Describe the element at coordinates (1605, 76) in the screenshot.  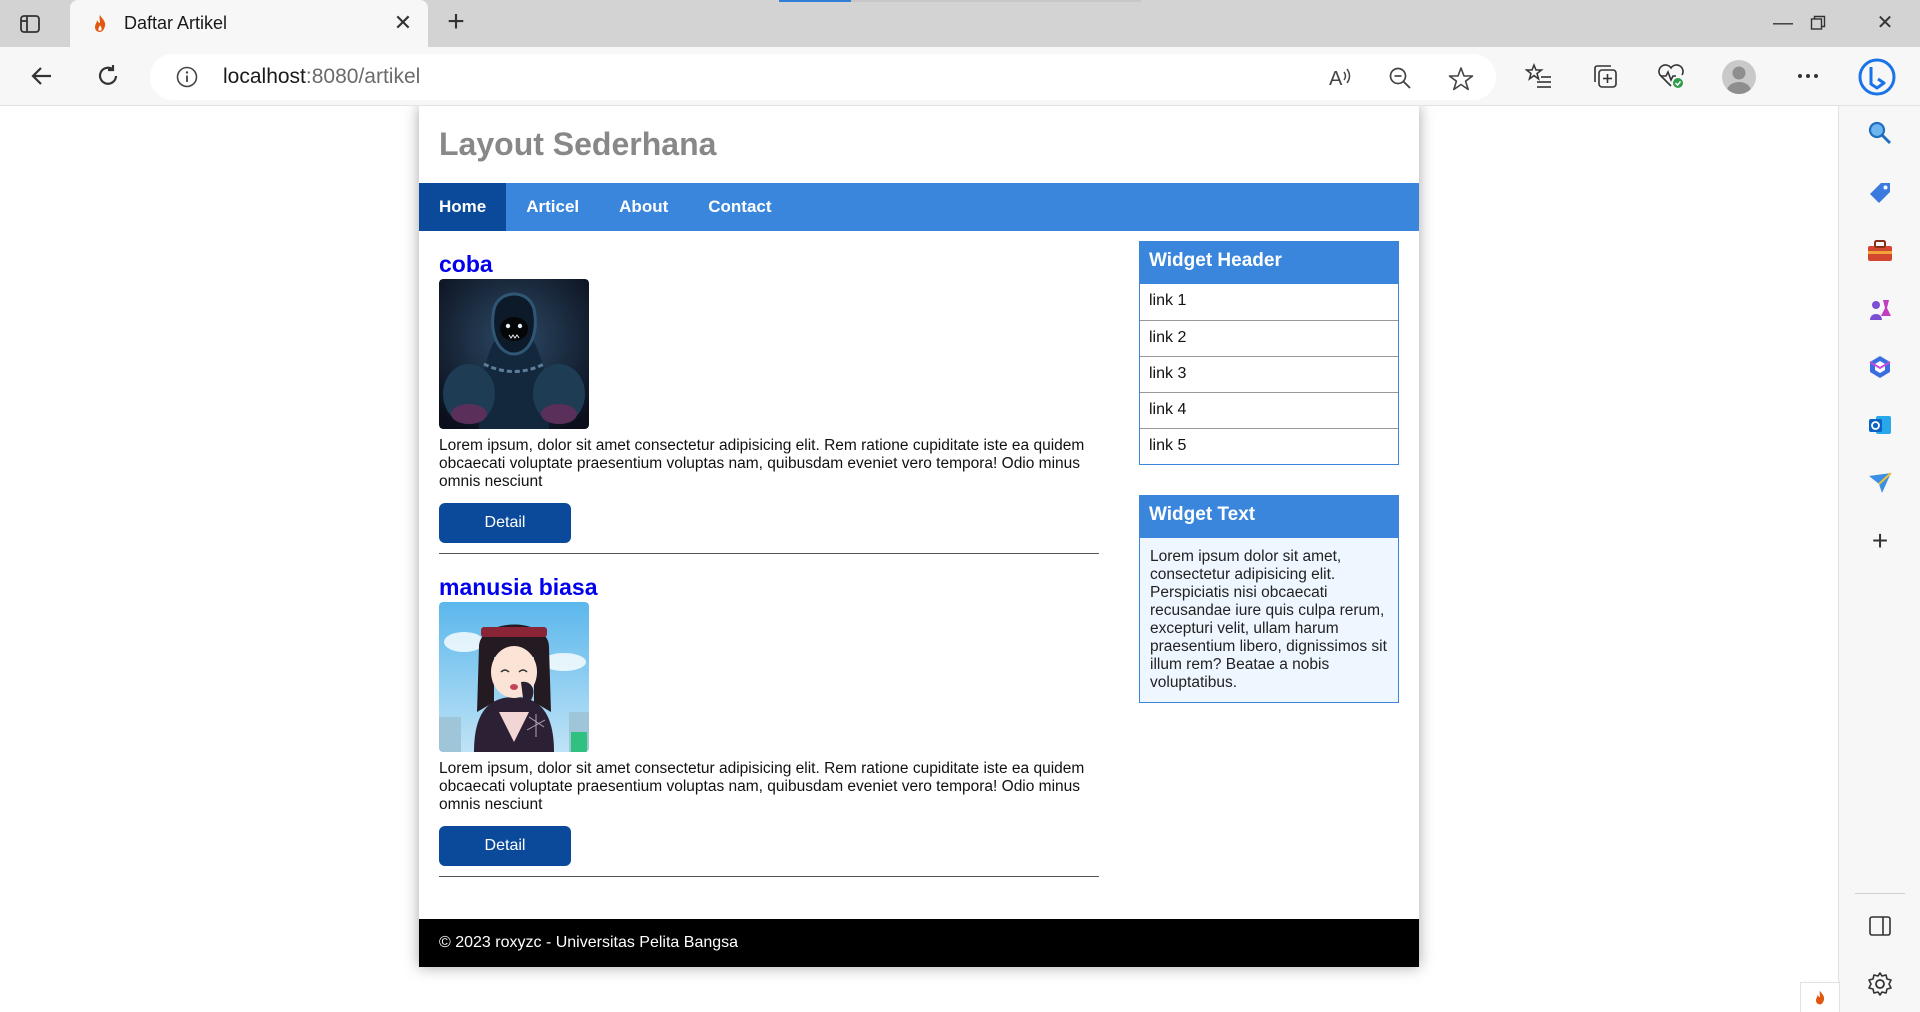
I see `collections-icon` at that location.